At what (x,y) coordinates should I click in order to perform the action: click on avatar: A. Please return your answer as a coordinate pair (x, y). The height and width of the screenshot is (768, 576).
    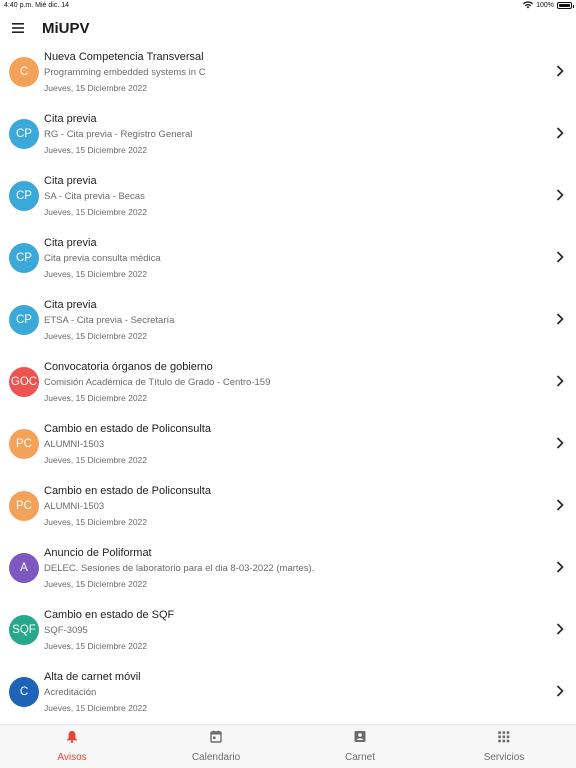
    Looking at the image, I should click on (24, 568).